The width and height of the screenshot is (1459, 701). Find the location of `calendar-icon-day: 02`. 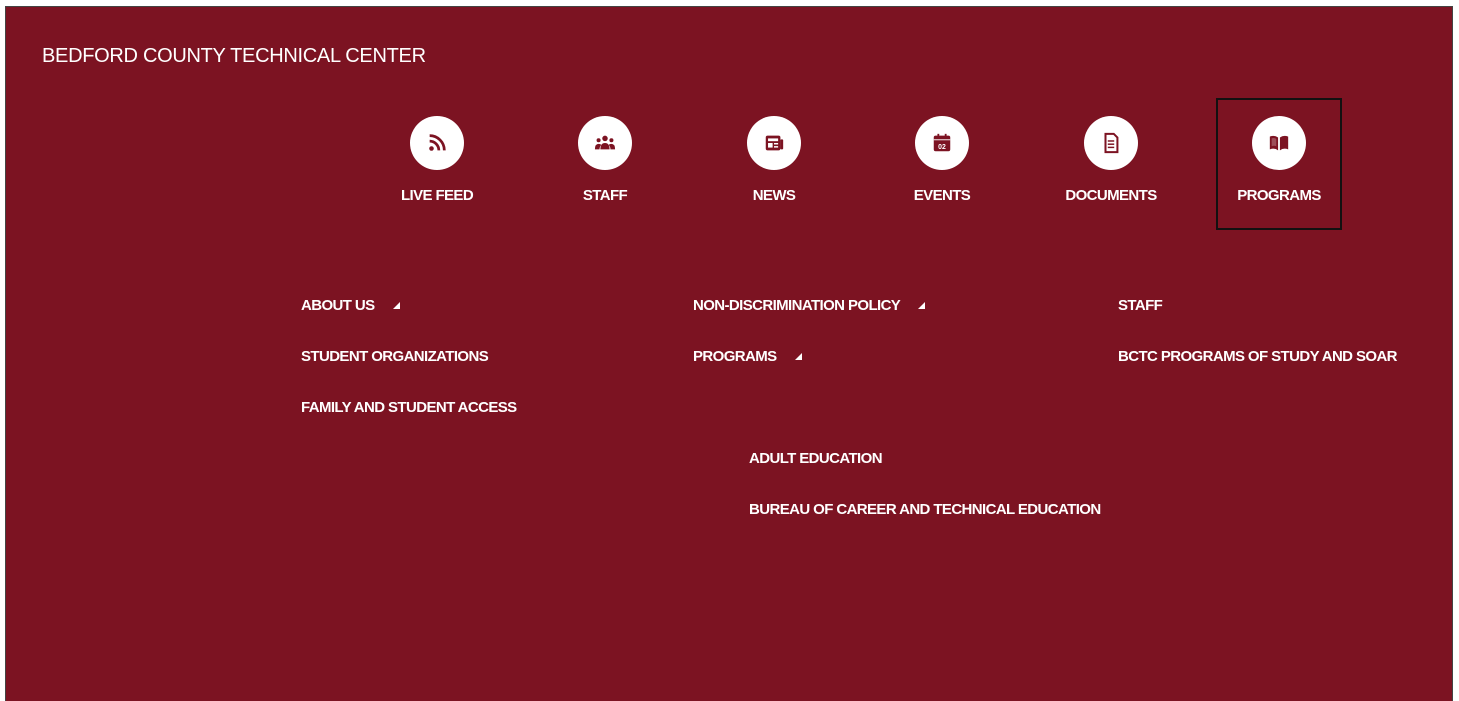

calendar-icon-day: 02 is located at coordinates (942, 147).